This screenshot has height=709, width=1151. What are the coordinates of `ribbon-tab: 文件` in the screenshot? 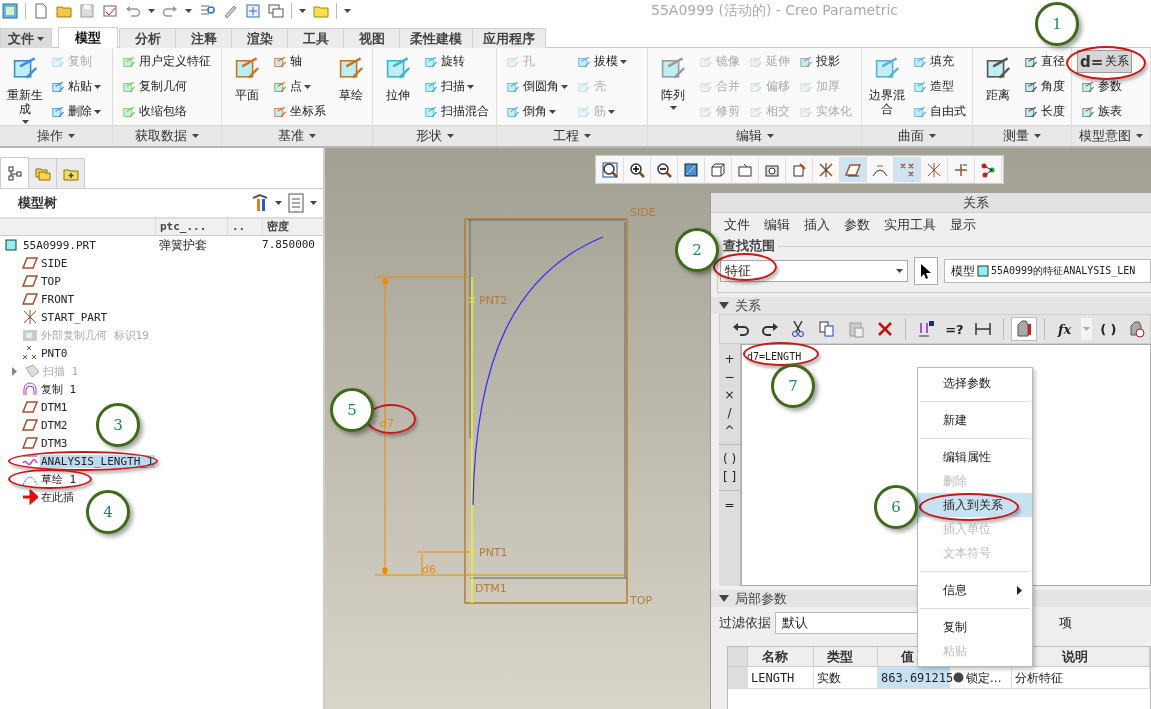 It's located at (26, 38).